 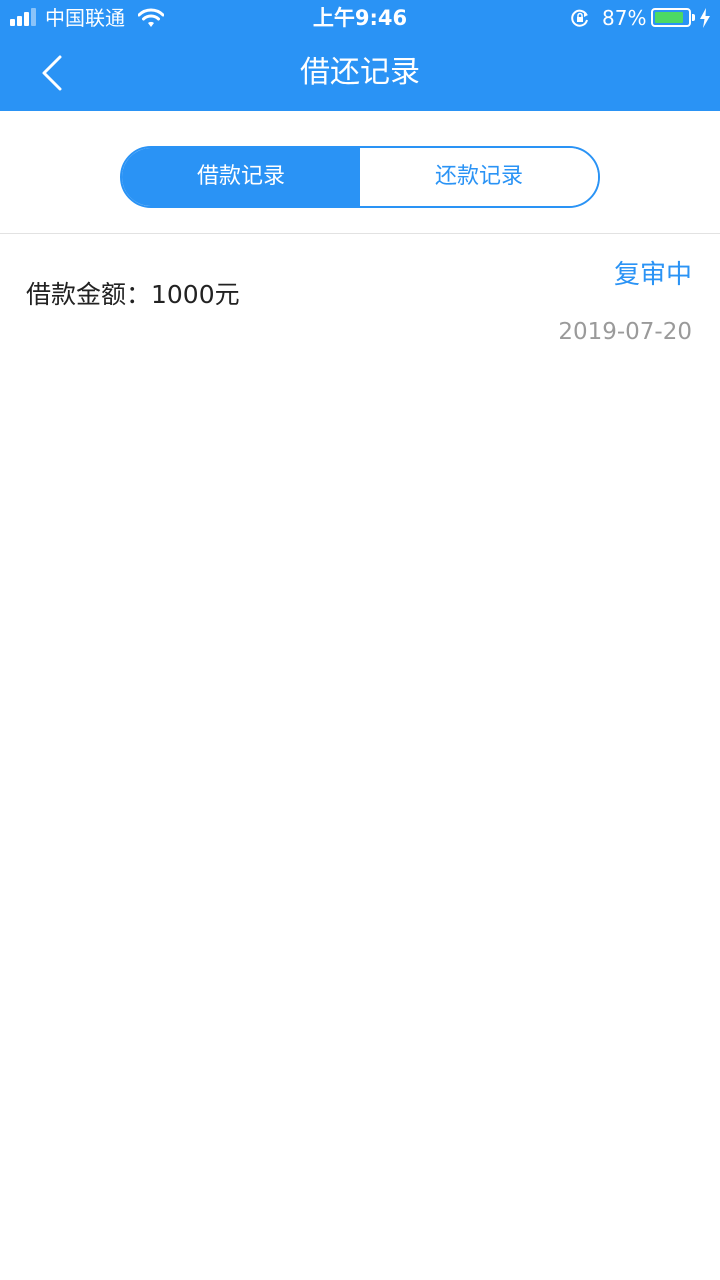 I want to click on page-title: 借还记录, so click(x=360, y=72).